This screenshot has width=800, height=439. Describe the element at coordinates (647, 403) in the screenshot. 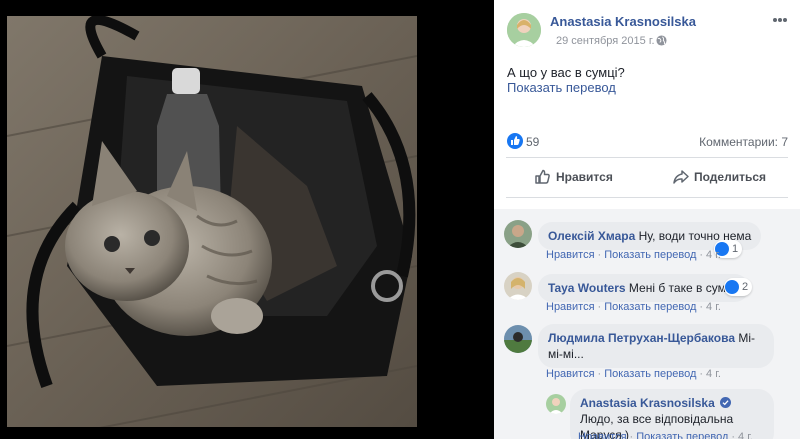

I see `reply-author-name: Anastasia Krasnosilska` at that location.